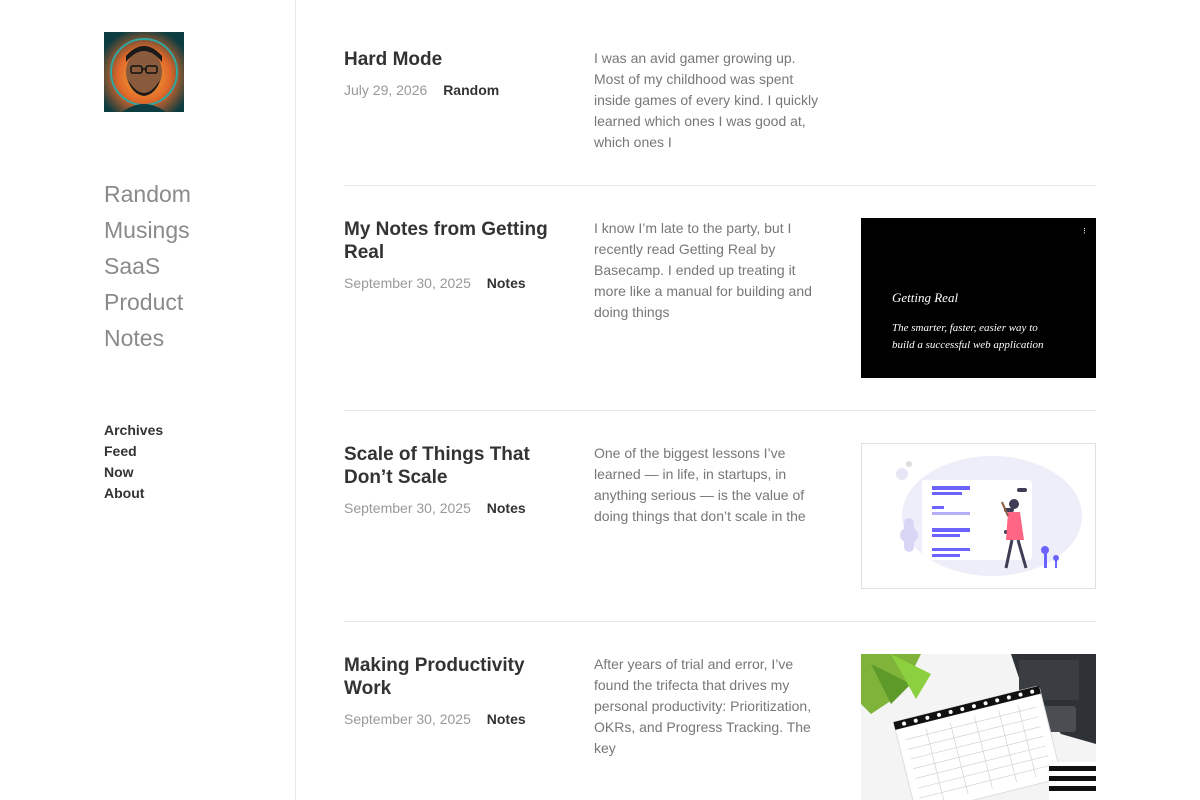 The image size is (1200, 800). I want to click on category-product: Product, so click(147, 302).